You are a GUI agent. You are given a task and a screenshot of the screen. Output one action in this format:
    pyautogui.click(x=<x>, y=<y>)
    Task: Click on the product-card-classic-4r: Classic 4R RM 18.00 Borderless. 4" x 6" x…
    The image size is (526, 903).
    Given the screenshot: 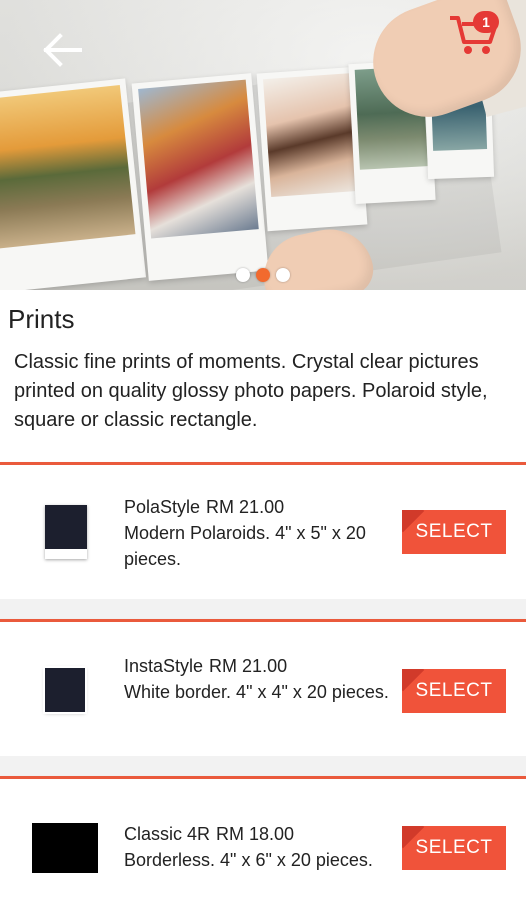 What is the action you would take?
    pyautogui.click(x=263, y=839)
    